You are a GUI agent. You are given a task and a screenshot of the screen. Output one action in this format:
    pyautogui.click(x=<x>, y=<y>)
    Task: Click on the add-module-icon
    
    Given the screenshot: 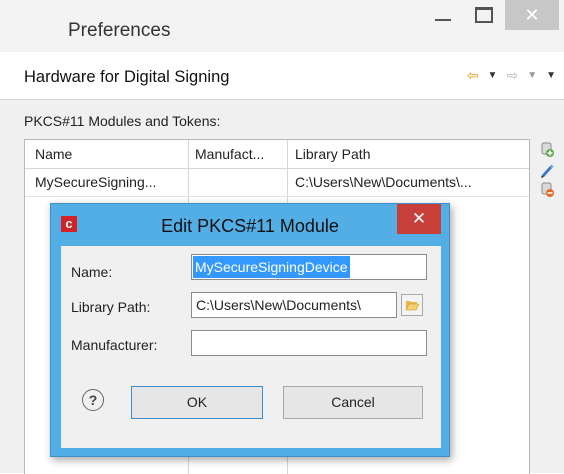 What is the action you would take?
    pyautogui.click(x=547, y=150)
    